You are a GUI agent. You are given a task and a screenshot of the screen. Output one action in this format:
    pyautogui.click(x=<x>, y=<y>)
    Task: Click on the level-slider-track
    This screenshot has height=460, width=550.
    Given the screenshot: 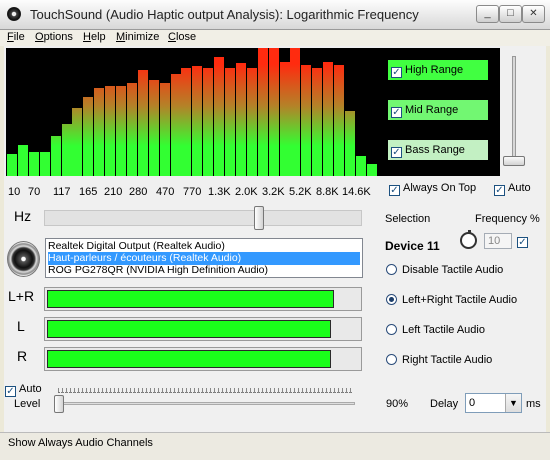 What is the action you would take?
    pyautogui.click(x=206, y=403)
    